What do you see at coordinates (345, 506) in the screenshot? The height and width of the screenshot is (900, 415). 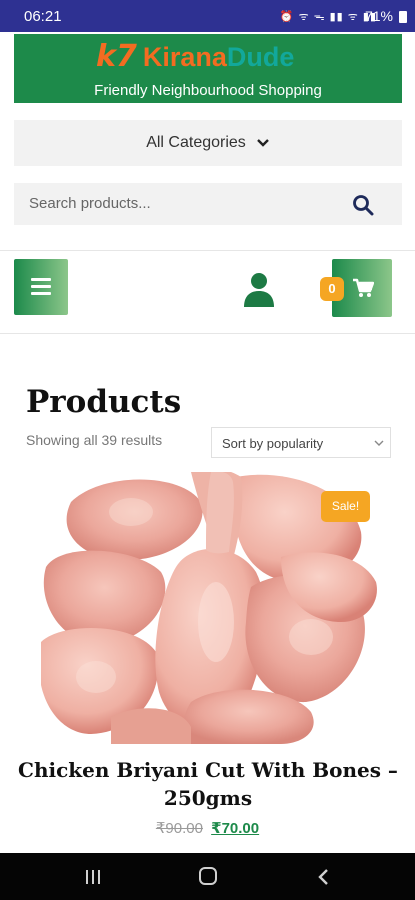 I see `sale-badge: Sale!` at bounding box center [345, 506].